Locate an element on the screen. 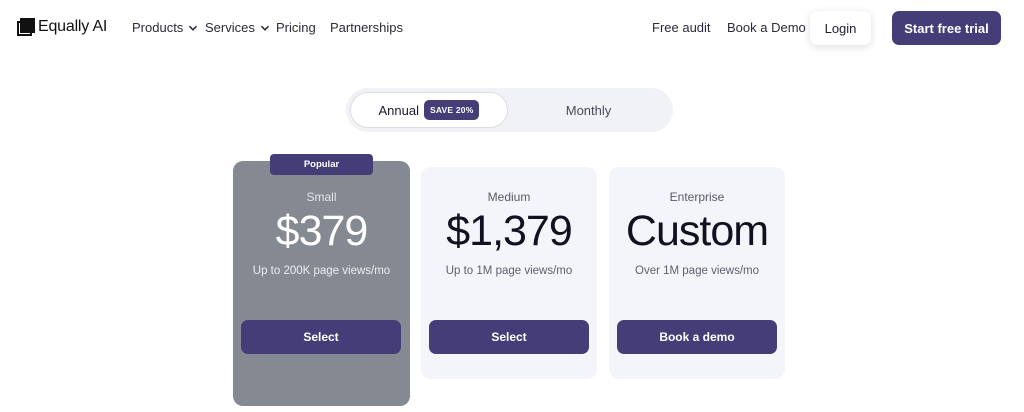 The height and width of the screenshot is (412, 1024). toggle-annual: Annual SAVE 20% is located at coordinates (429, 110).